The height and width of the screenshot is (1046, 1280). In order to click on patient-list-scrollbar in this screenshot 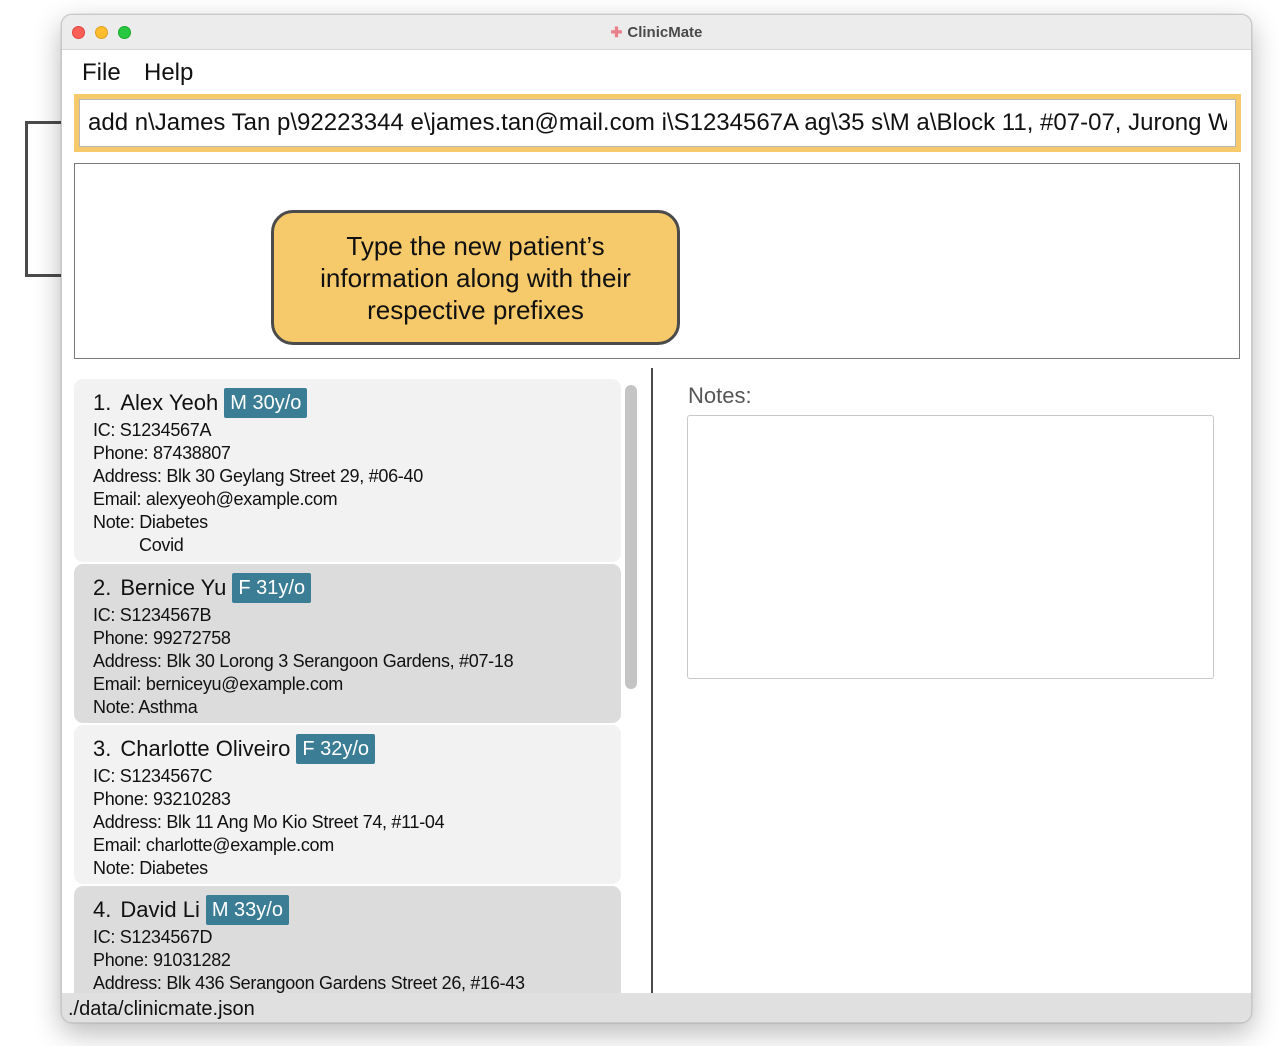, I will do `click(631, 537)`.